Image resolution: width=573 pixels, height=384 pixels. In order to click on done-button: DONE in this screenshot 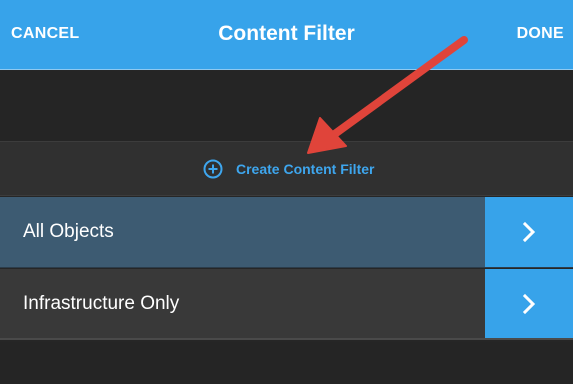, I will do `click(540, 34)`.